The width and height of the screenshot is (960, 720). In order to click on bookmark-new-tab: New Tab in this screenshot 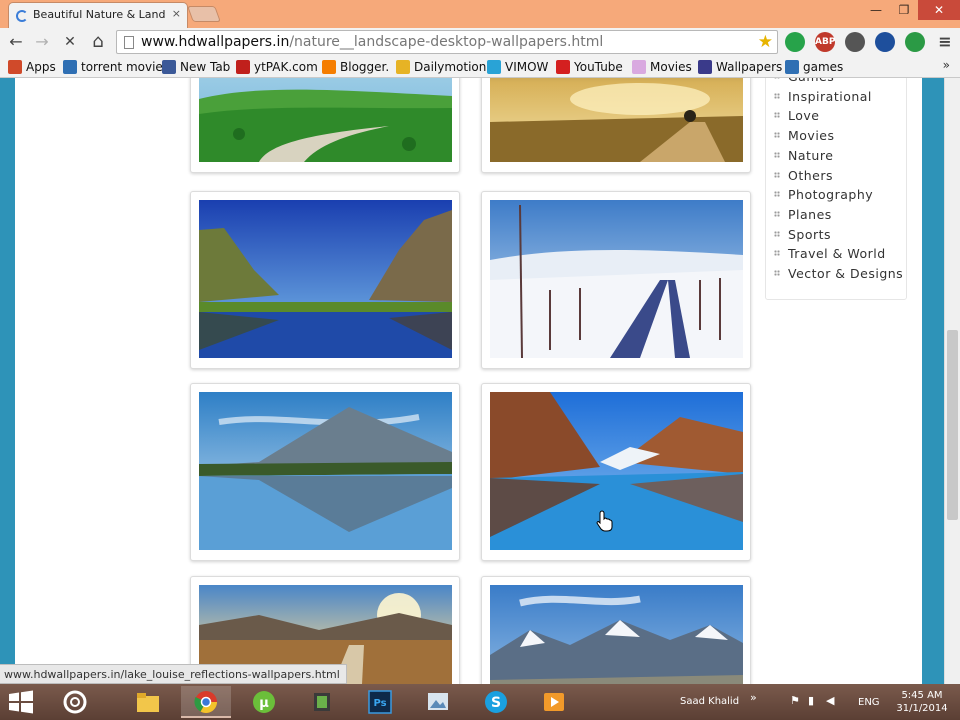, I will do `click(196, 67)`.